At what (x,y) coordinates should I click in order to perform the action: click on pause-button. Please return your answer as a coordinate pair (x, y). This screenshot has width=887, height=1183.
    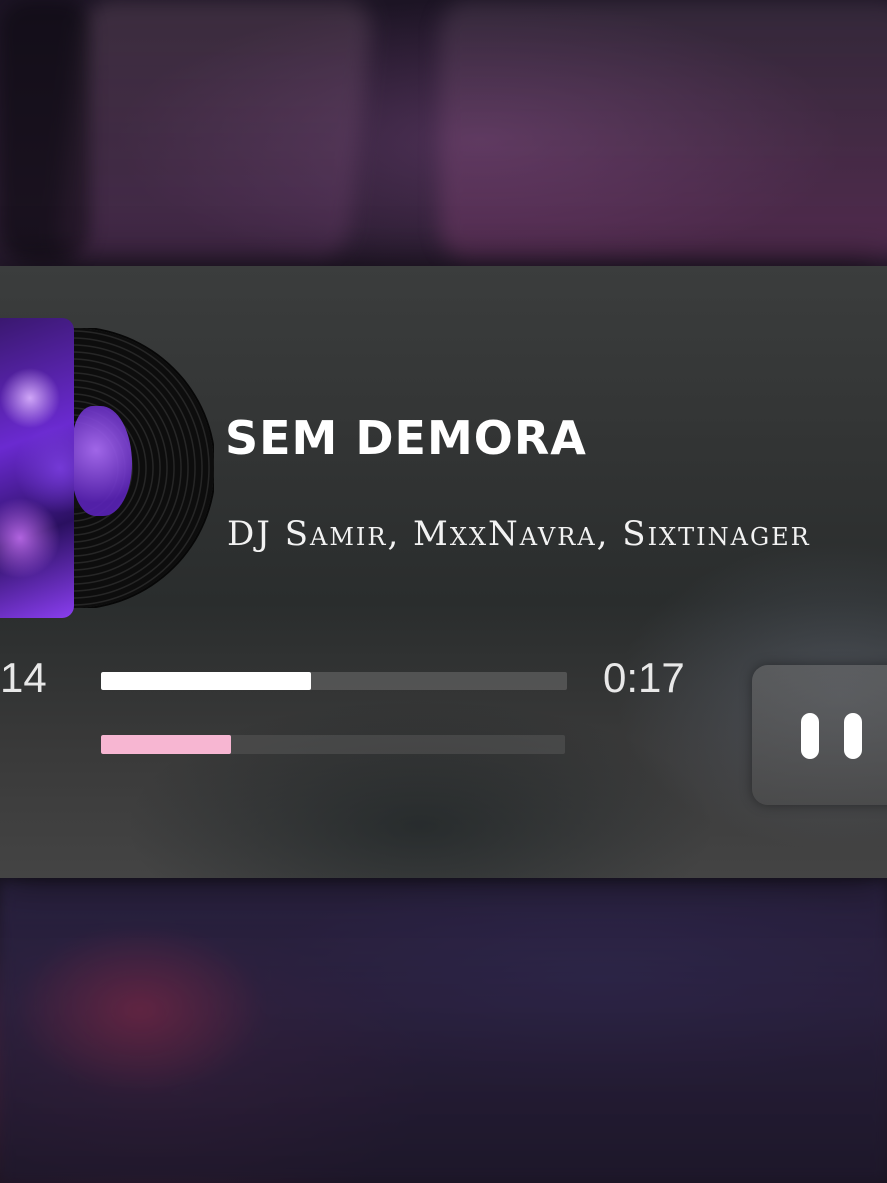
    Looking at the image, I should click on (819, 735).